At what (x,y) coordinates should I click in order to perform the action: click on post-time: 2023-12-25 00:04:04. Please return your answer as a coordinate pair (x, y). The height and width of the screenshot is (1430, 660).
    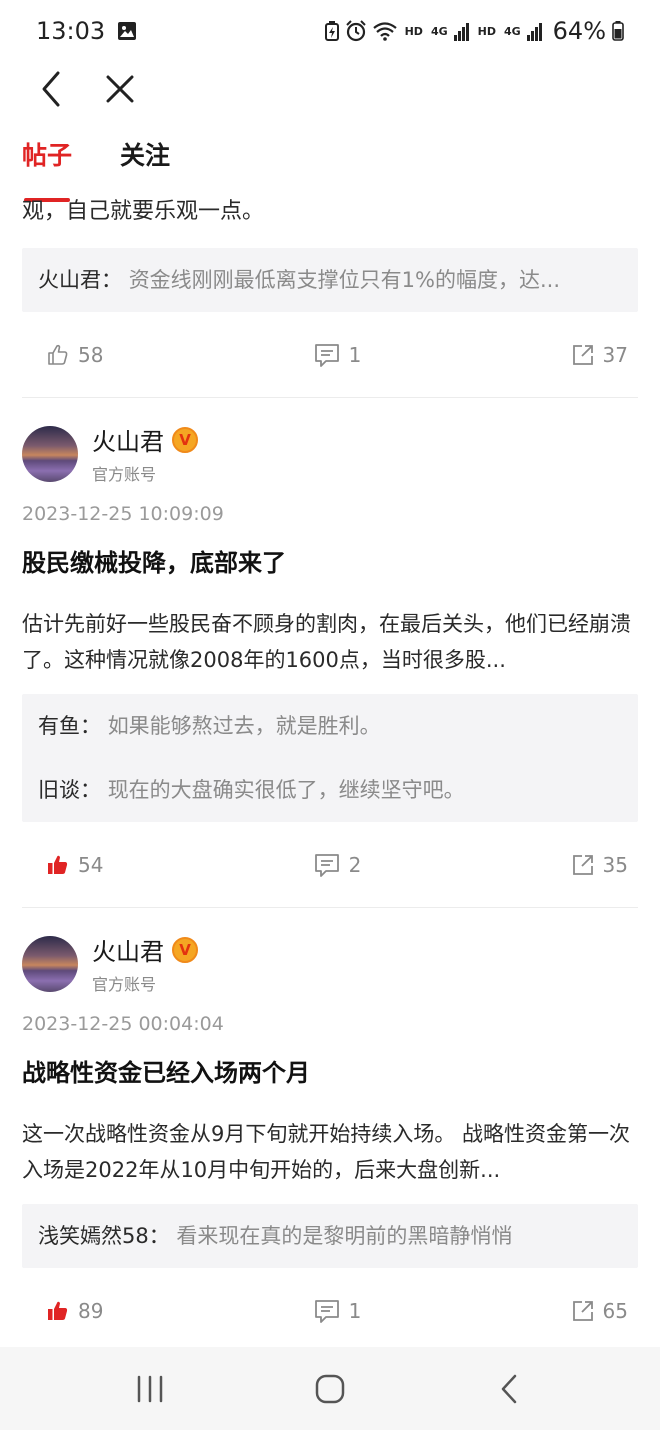
    Looking at the image, I should click on (123, 1024).